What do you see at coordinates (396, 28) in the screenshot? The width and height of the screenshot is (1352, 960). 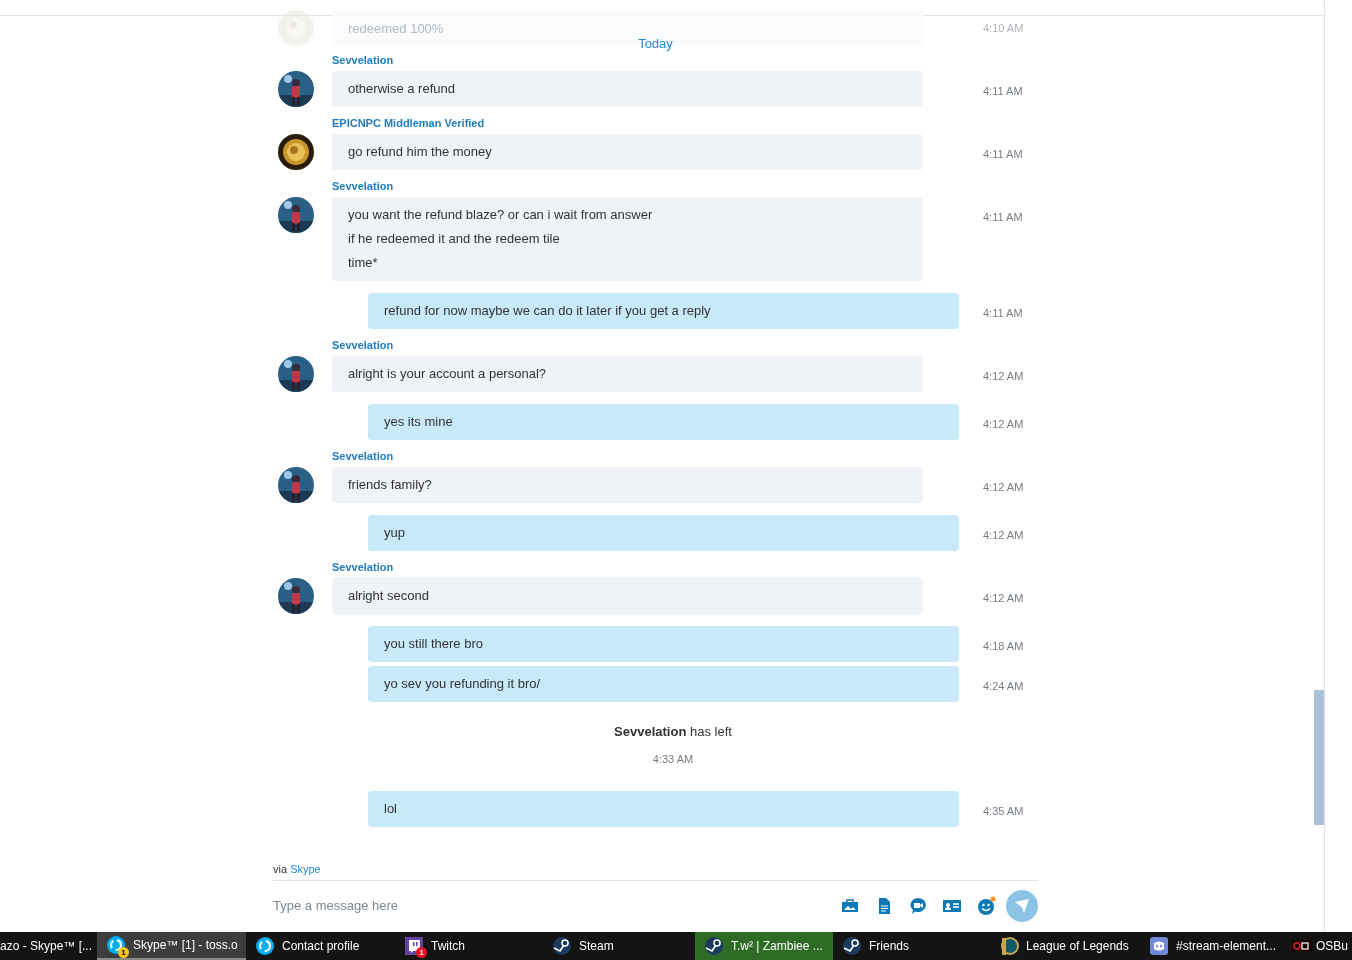 I see `message-text: redeemed 100%` at bounding box center [396, 28].